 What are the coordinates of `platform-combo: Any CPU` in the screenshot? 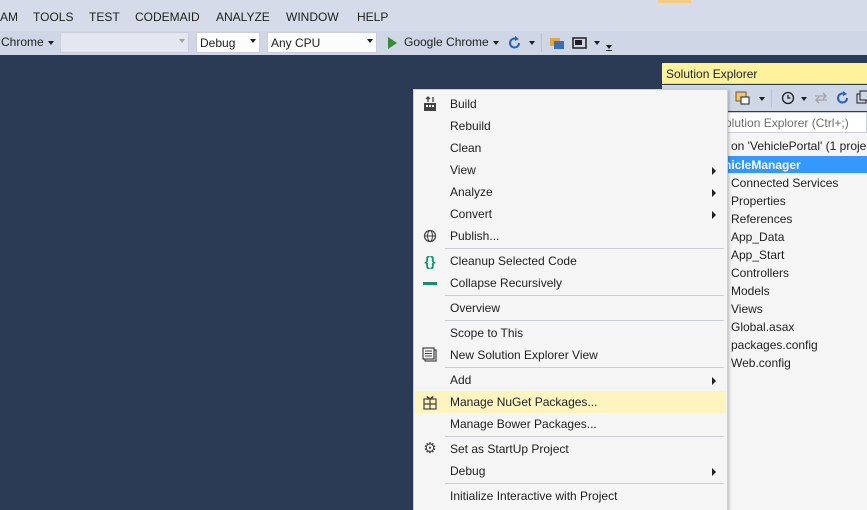 It's located at (322, 42).